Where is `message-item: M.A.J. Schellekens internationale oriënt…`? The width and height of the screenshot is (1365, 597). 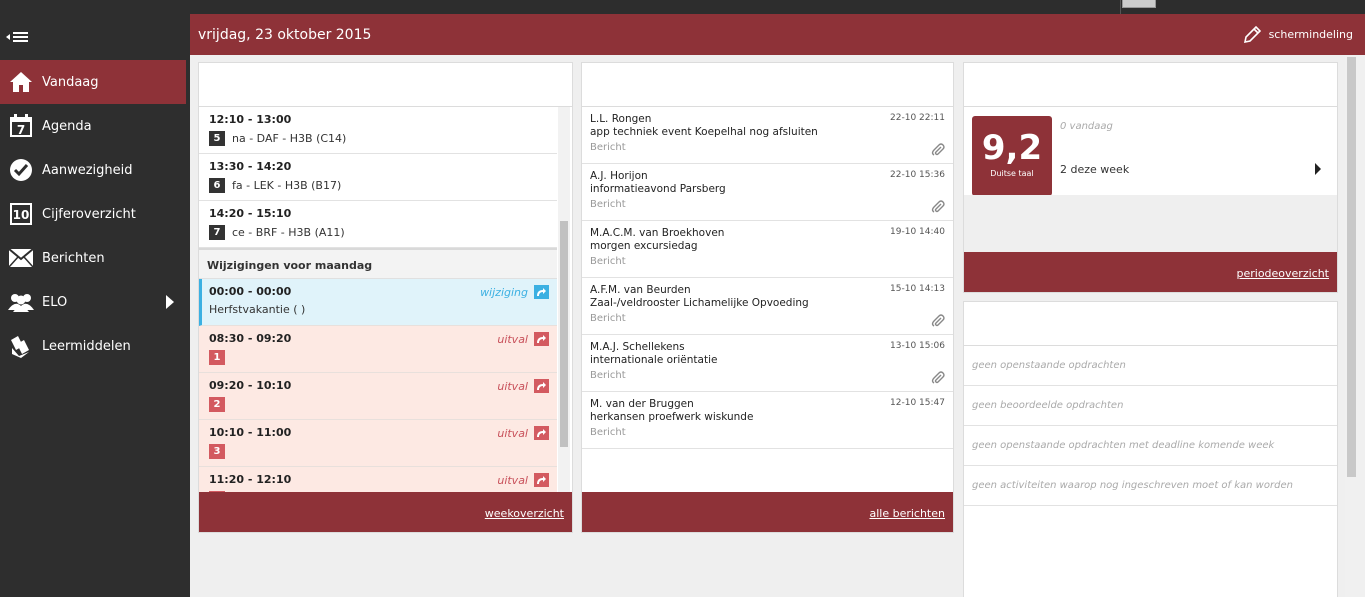
message-item: M.A.J. Schellekens internationale oriënt… is located at coordinates (767, 363).